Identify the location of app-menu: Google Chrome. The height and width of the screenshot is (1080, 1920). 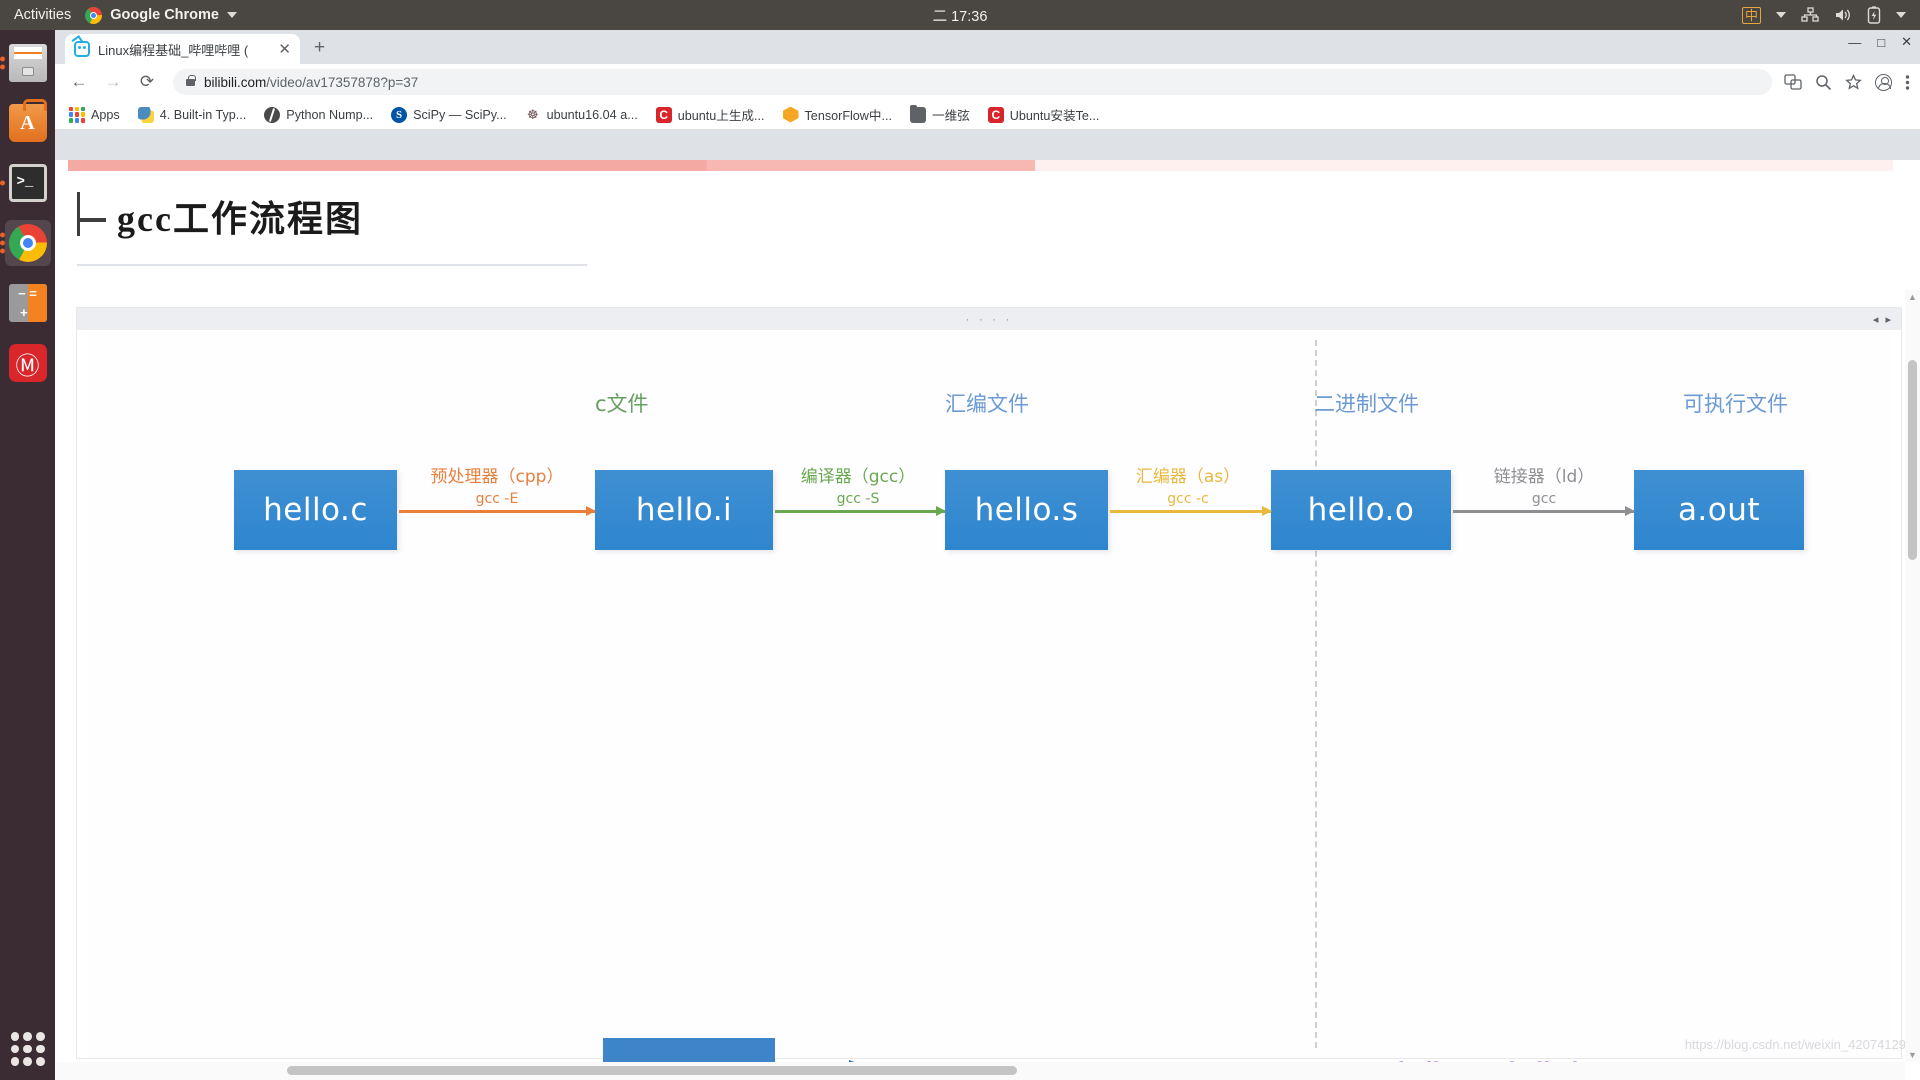
(161, 15).